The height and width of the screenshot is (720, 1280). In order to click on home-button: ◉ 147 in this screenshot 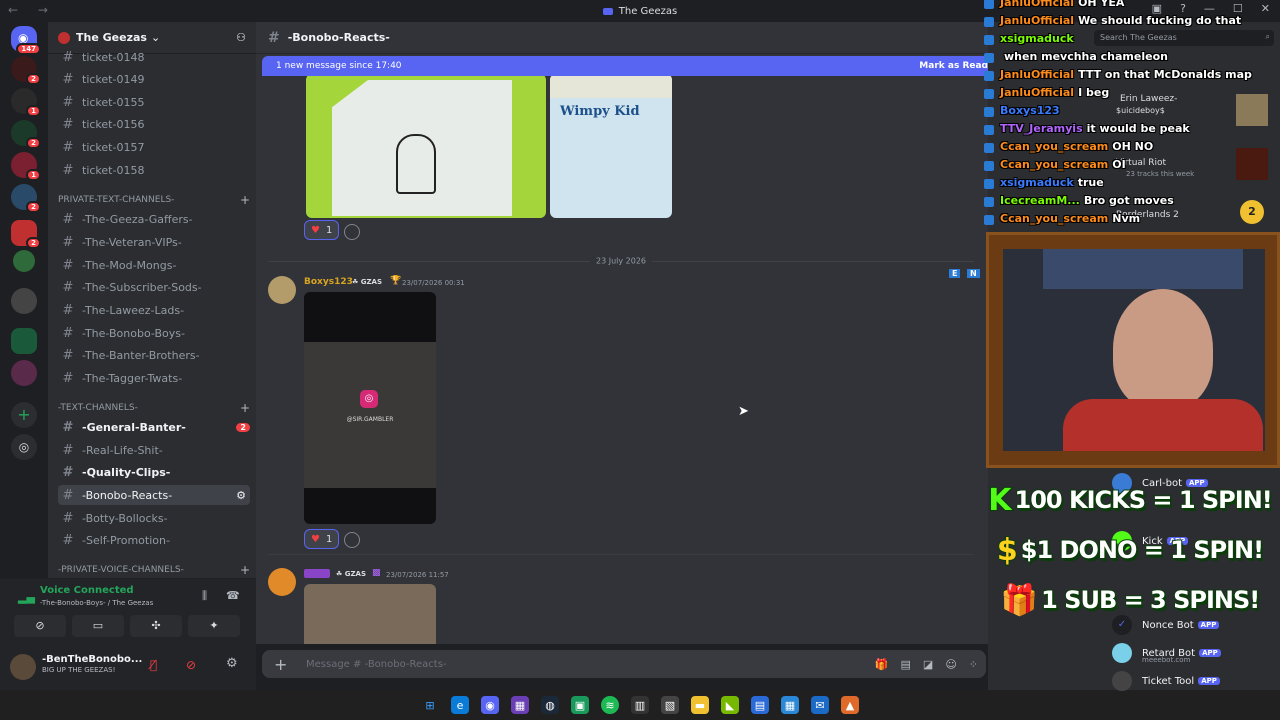, I will do `click(26, 40)`.